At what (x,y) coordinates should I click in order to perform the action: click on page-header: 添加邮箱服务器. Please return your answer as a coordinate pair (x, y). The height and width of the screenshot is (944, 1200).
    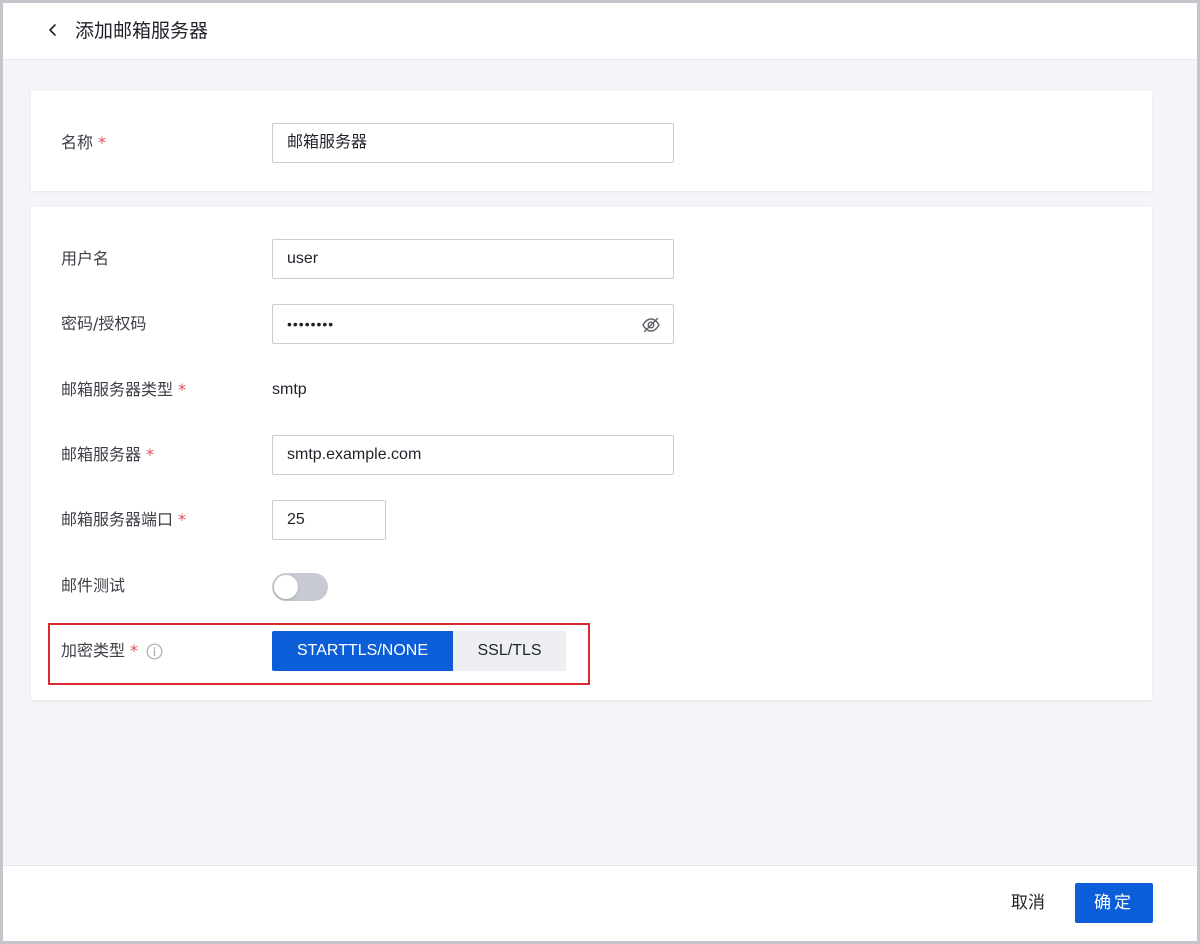
    Looking at the image, I should click on (600, 31).